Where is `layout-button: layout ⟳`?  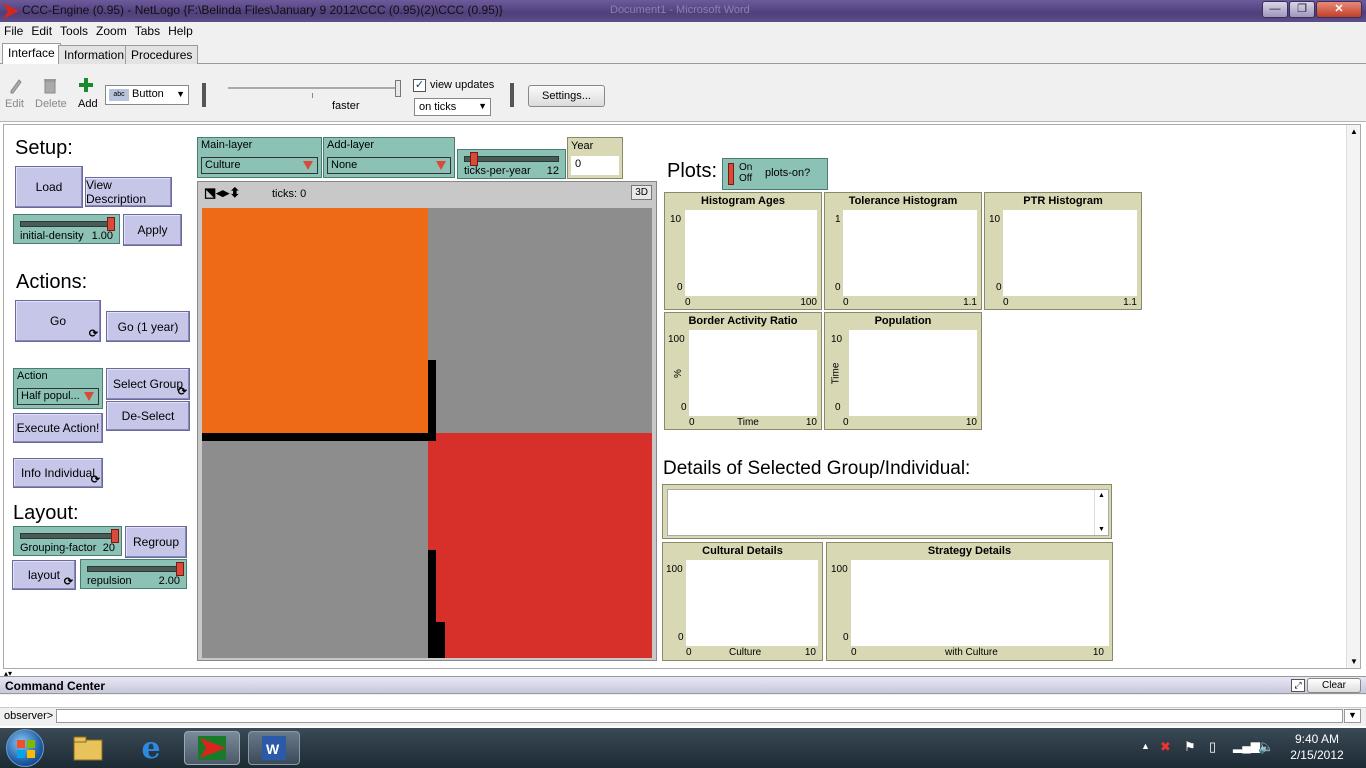
layout-button: layout ⟳ is located at coordinates (44, 575).